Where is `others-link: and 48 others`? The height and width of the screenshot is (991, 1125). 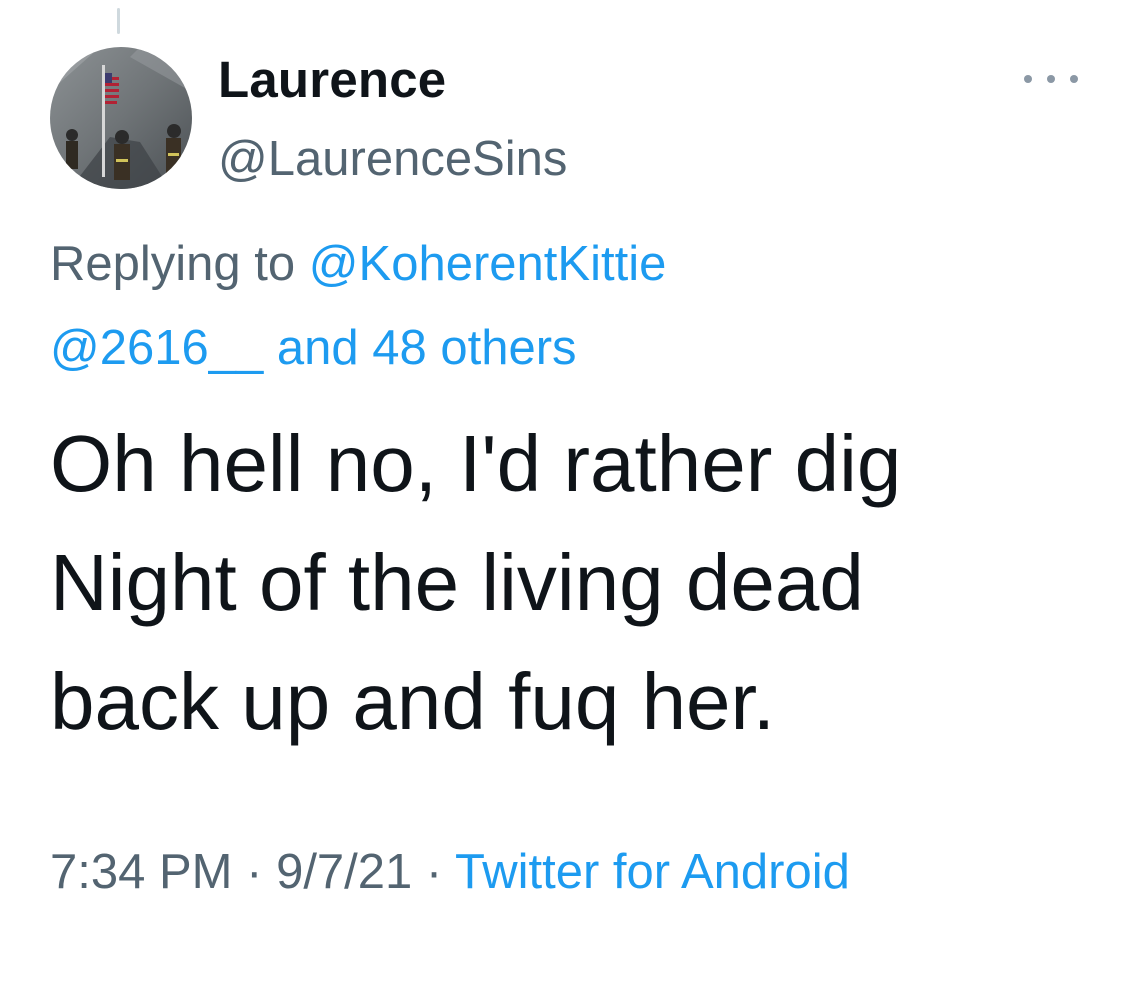 others-link: and 48 others is located at coordinates (427, 348).